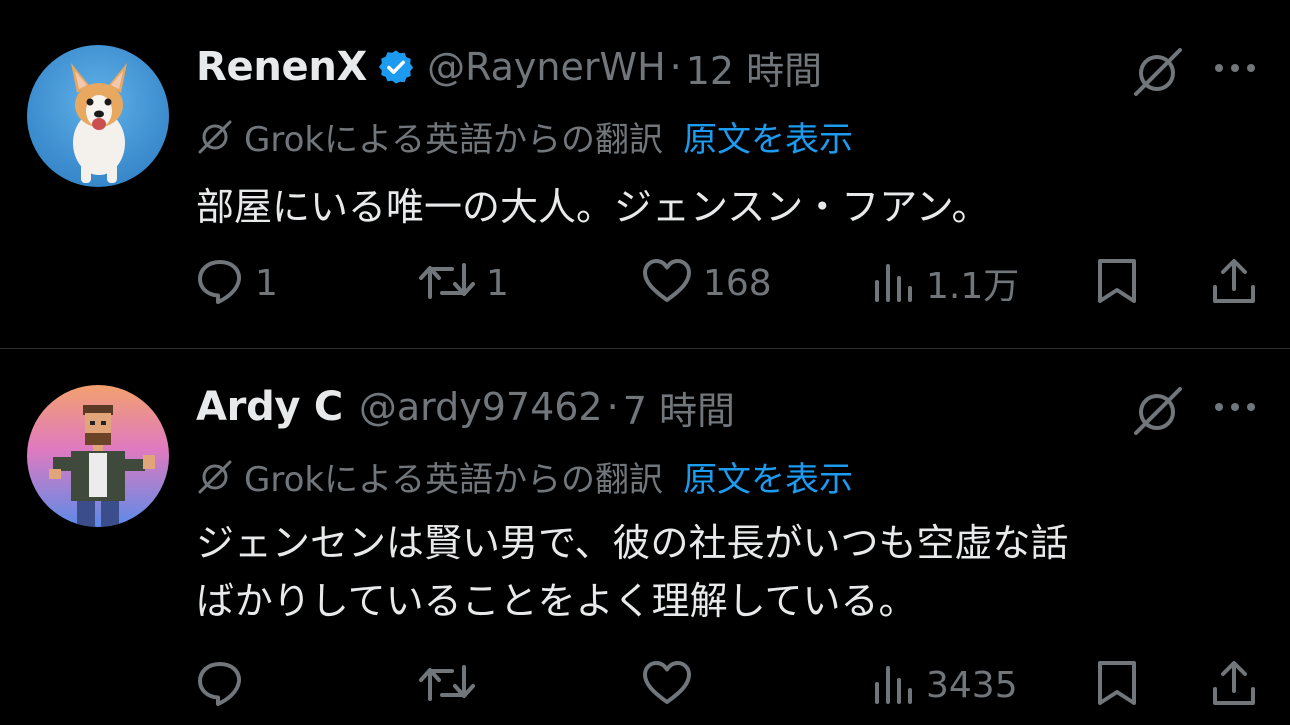 The height and width of the screenshot is (725, 1290). I want to click on retweet-button: 1, so click(463, 283).